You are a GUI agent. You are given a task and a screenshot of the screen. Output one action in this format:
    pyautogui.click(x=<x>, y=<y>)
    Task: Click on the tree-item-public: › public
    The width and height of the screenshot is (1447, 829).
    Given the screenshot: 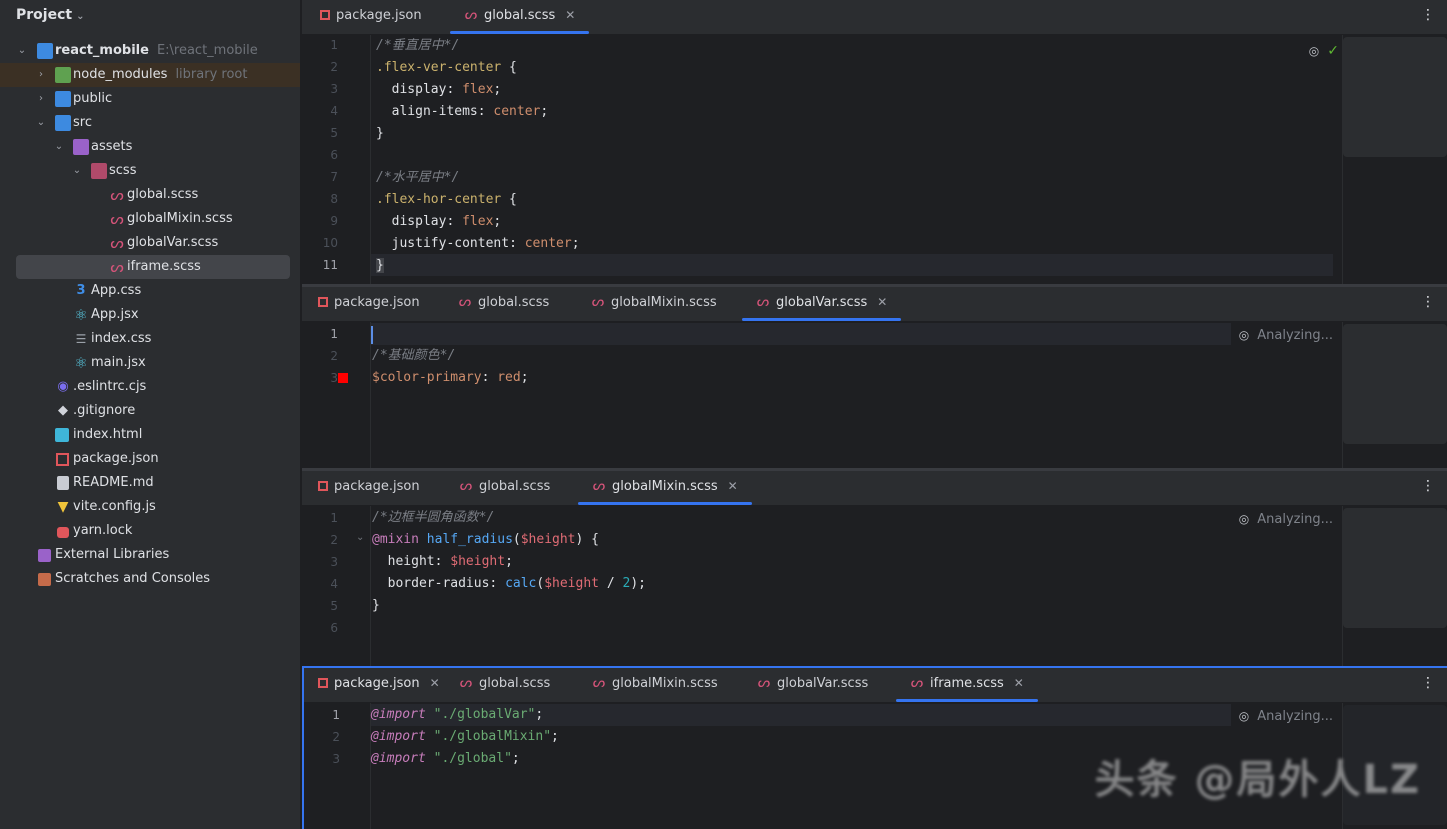 What is the action you would take?
    pyautogui.click(x=150, y=99)
    